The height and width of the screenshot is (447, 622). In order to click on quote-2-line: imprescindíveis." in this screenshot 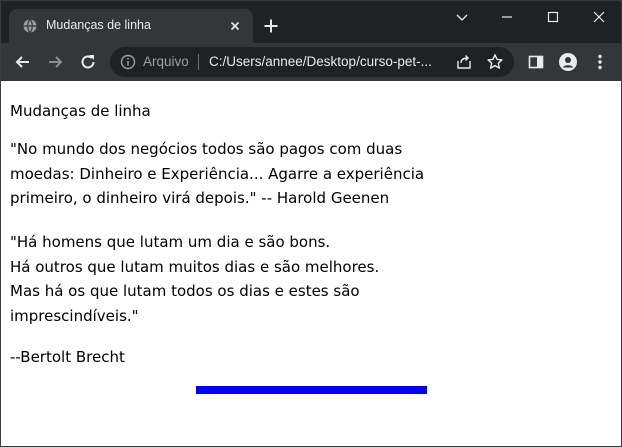, I will do `click(74, 315)`.